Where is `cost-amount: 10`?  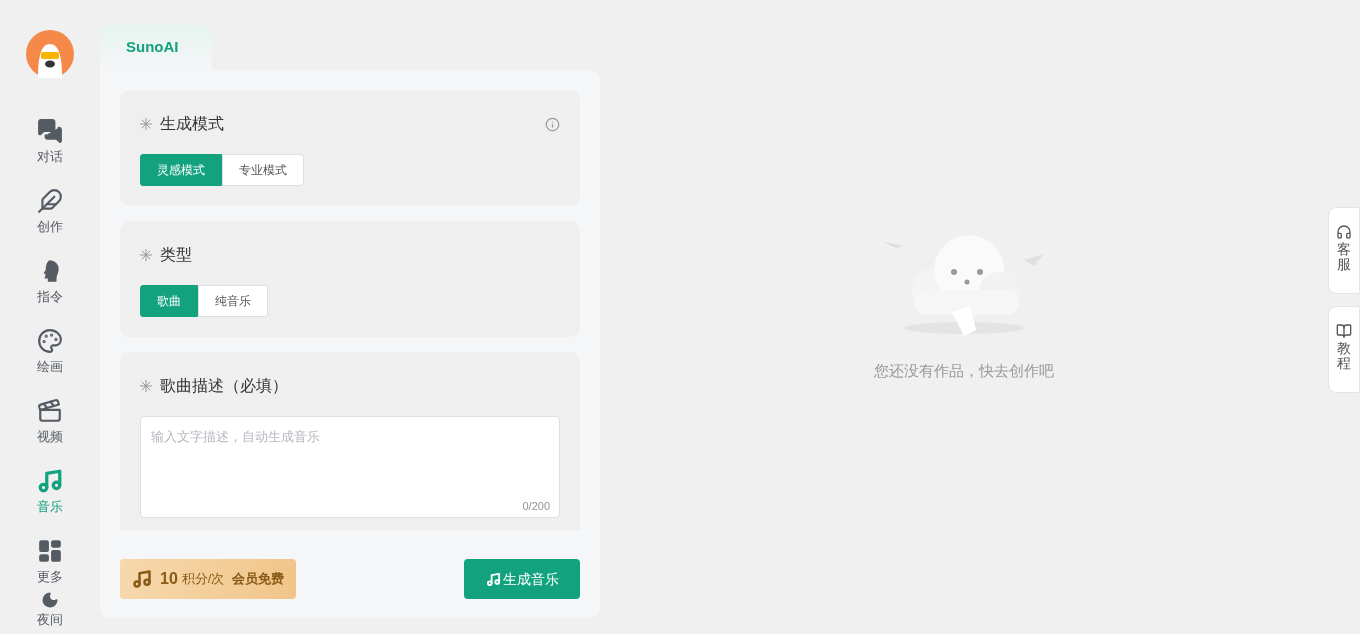 cost-amount: 10 is located at coordinates (169, 579).